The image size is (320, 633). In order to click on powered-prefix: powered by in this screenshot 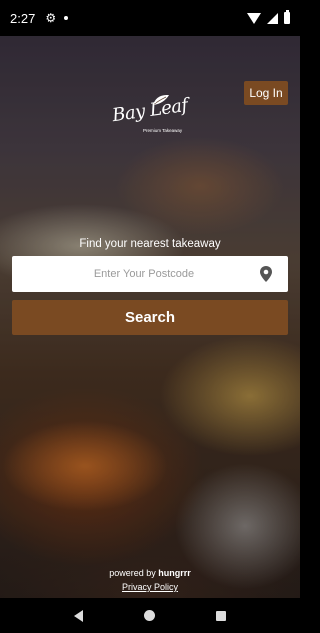, I will do `click(132, 573)`.